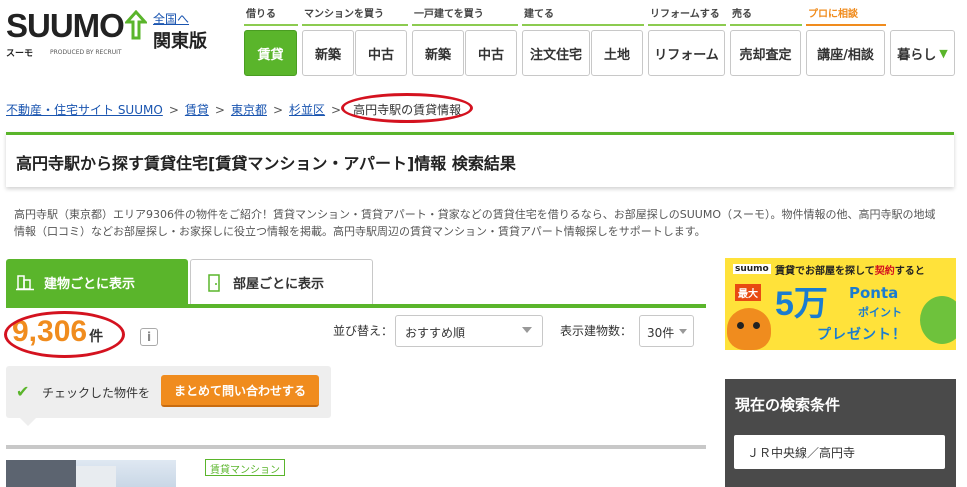 The image size is (967, 487). I want to click on breadcrumb-current: 高円寺駅の賃貸情報, so click(407, 108).